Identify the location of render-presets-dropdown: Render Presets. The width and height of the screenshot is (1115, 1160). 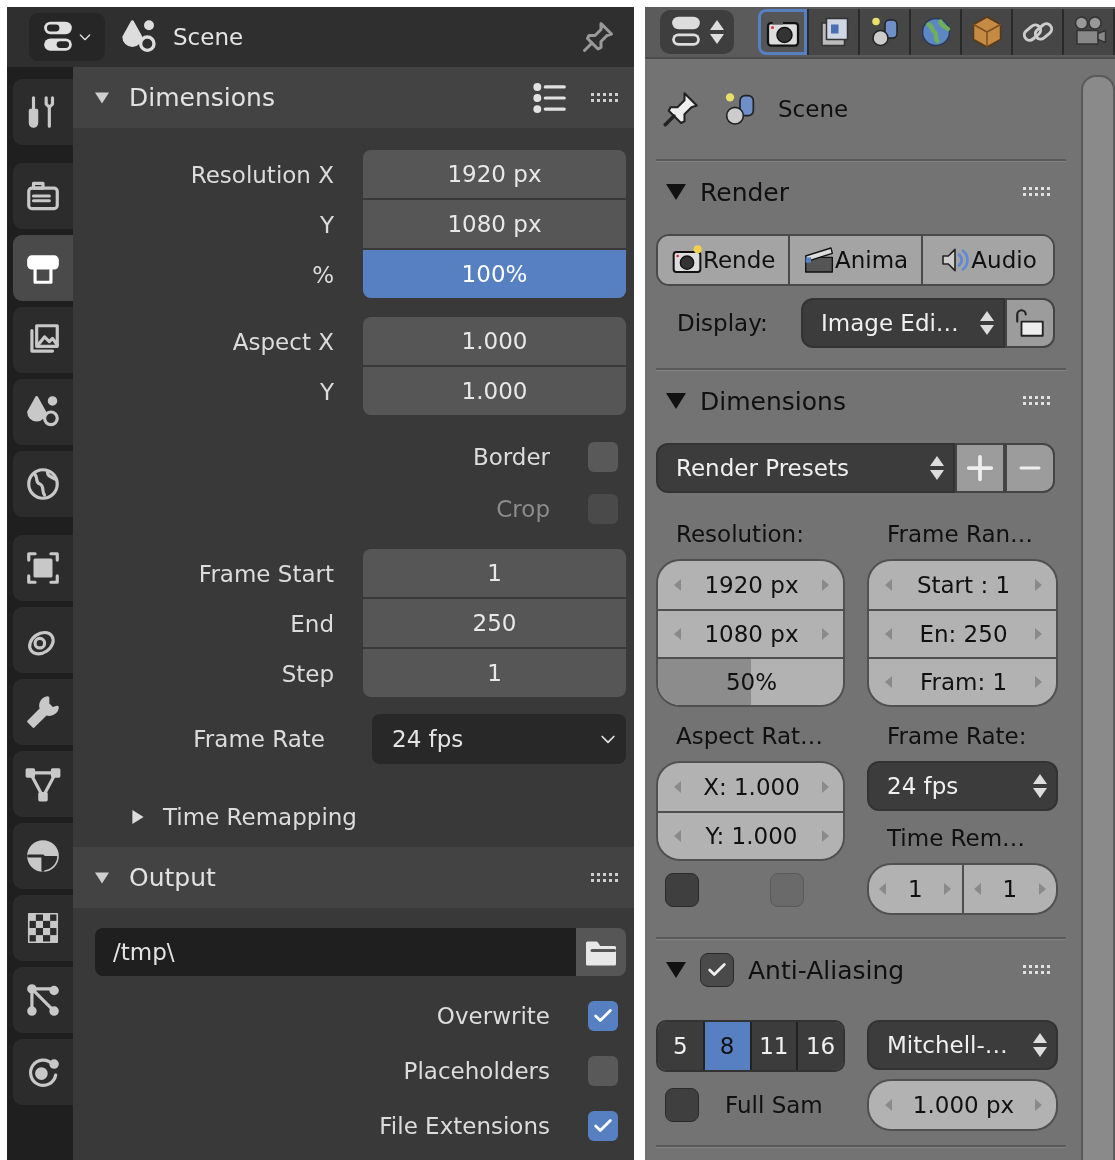
(806, 468).